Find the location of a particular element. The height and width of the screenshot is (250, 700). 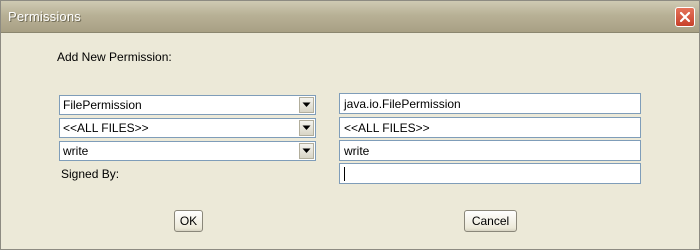

permission-type-value: FilePermission is located at coordinates (102, 105).